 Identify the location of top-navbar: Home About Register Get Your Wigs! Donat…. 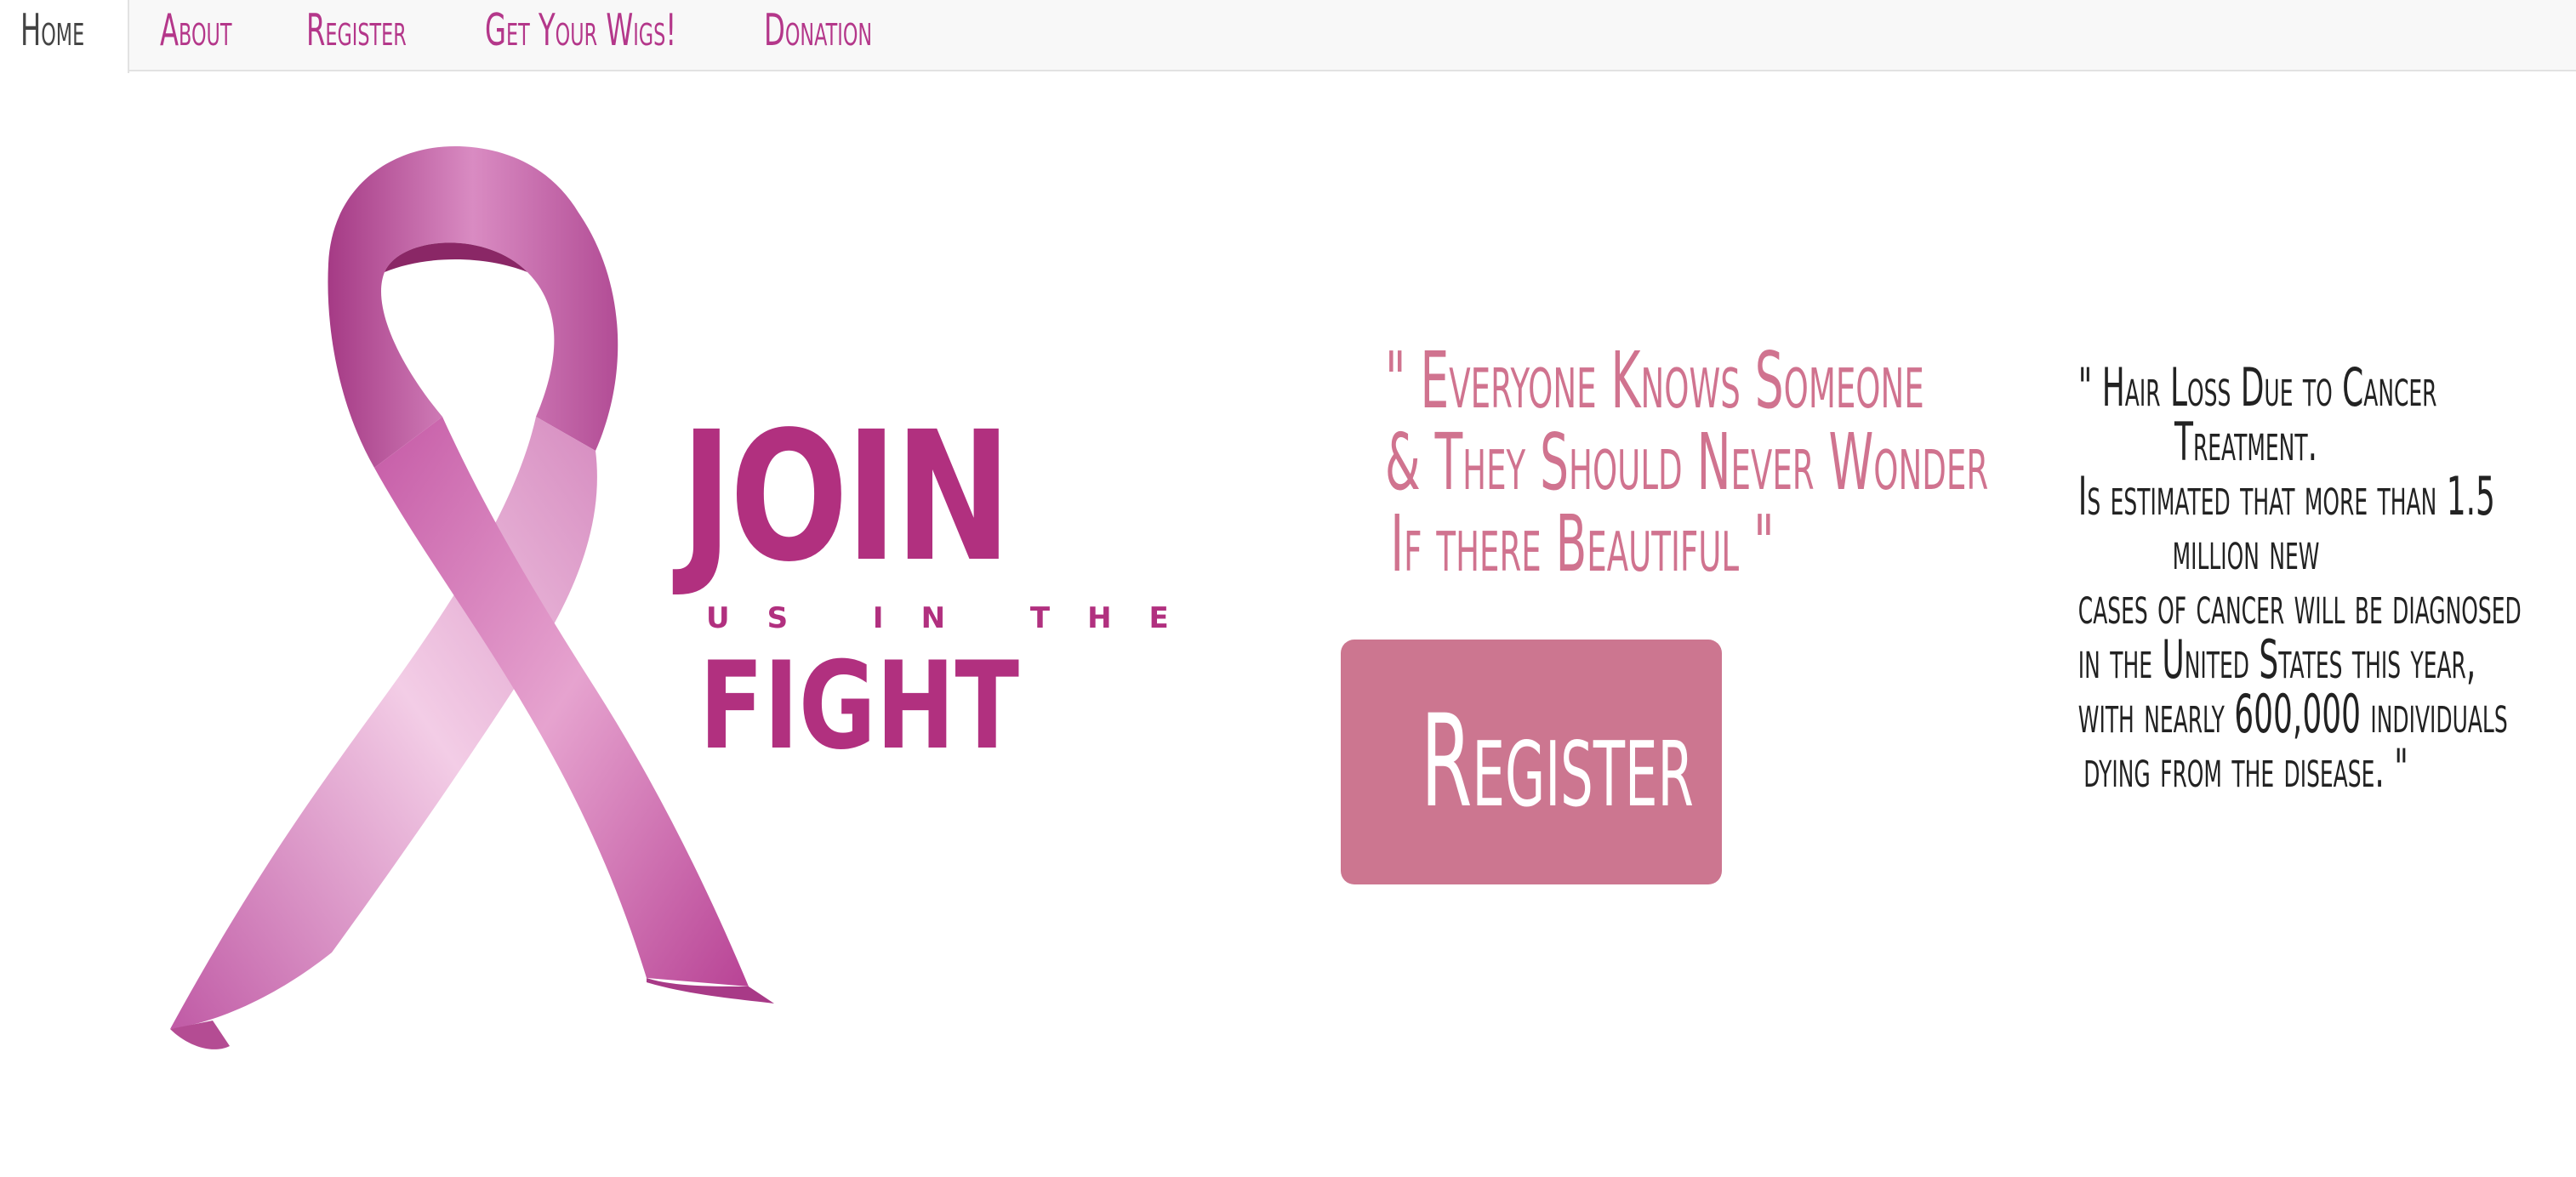
(1288, 37).